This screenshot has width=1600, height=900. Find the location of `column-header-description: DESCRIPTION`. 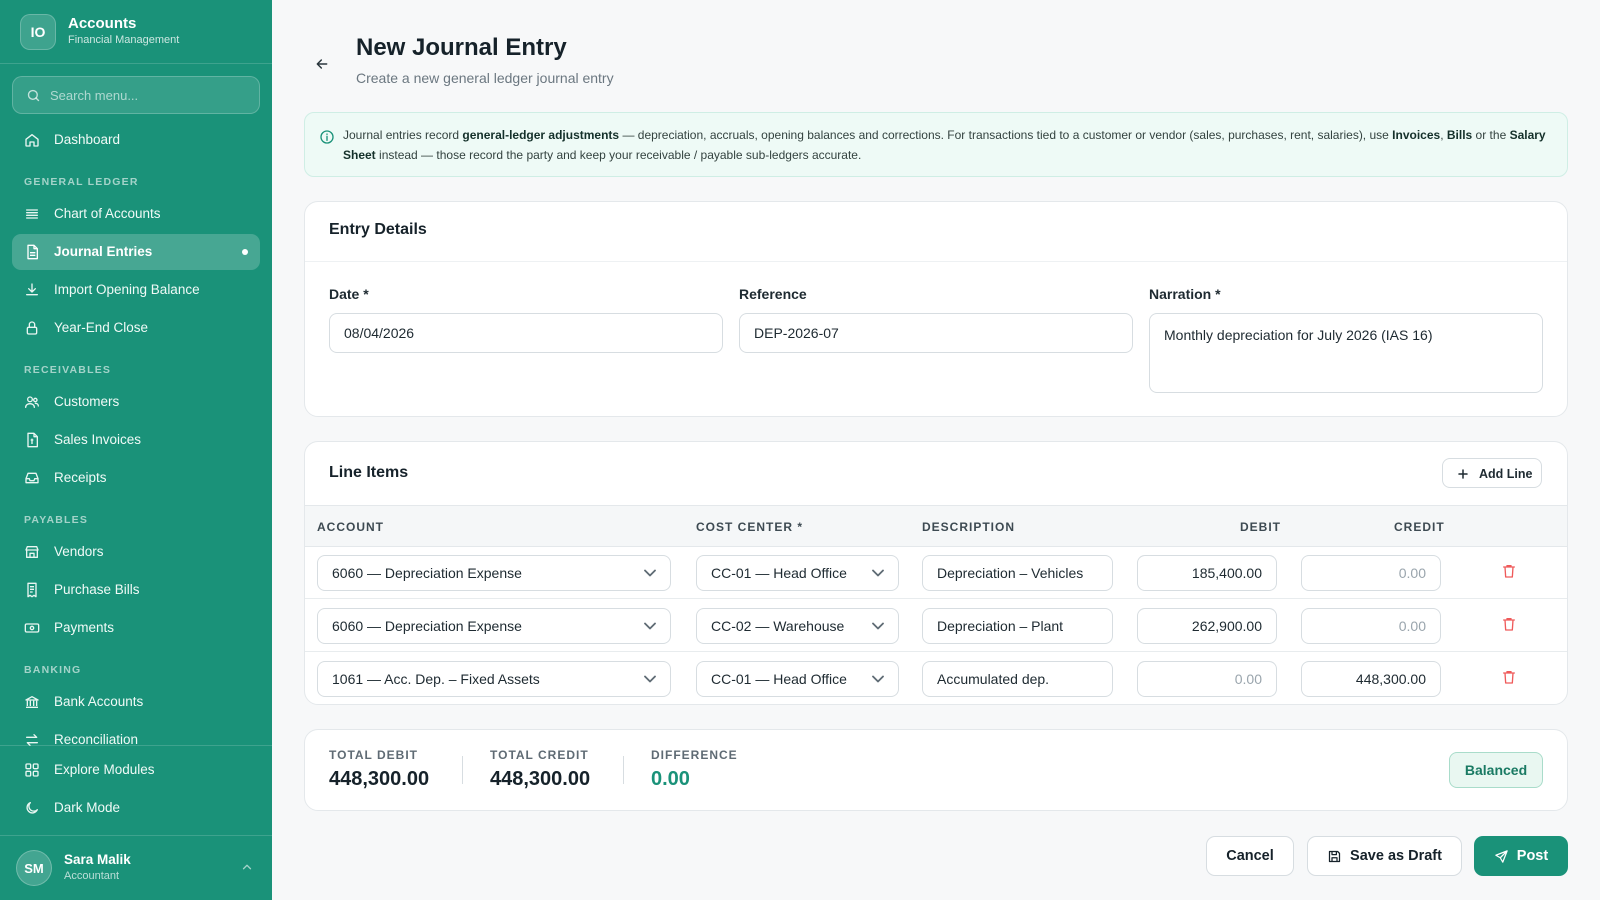

column-header-description: DESCRIPTION is located at coordinates (969, 527).